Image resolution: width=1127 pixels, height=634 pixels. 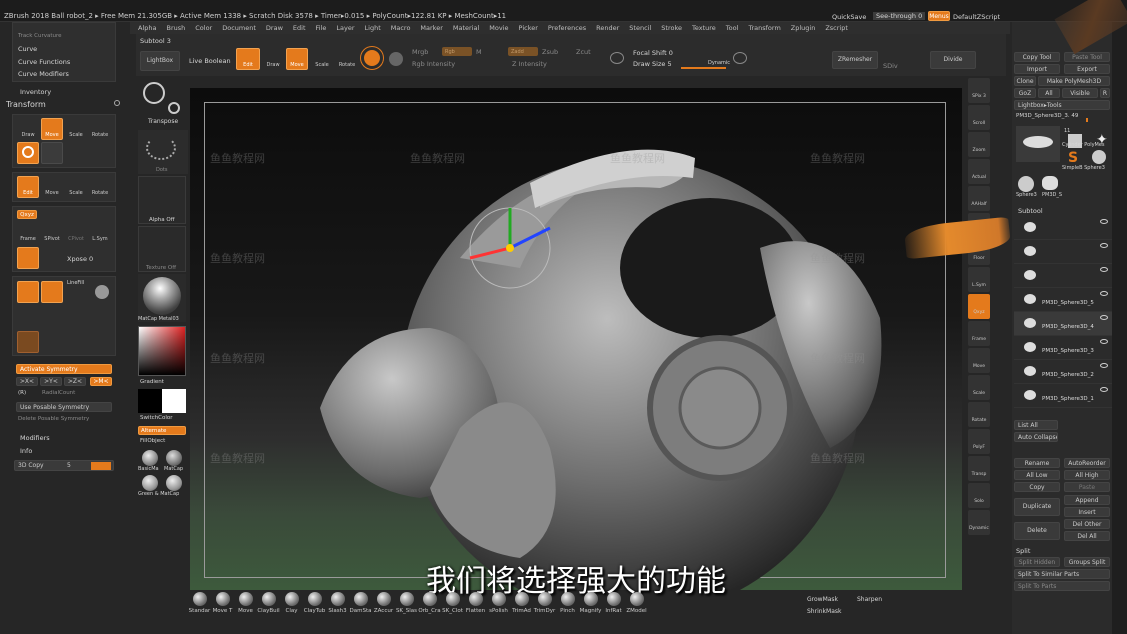 I want to click on subtool-row: PM3D_Sphere3D_5, so click(x=1063, y=300).